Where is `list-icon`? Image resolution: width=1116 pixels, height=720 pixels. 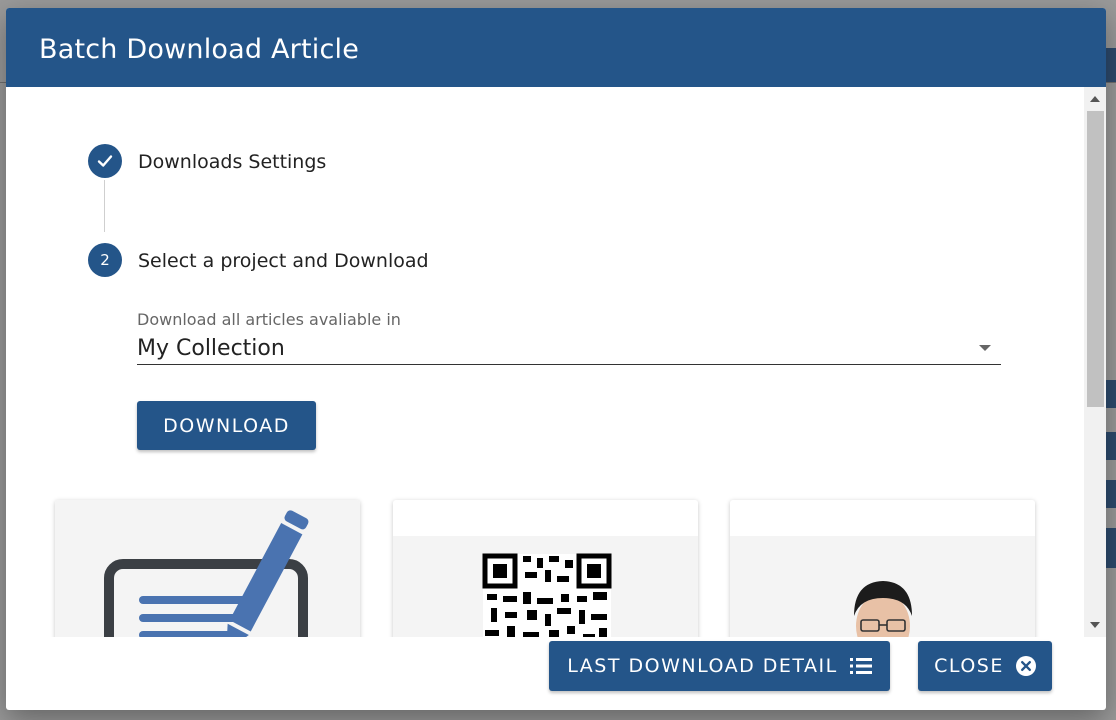
list-icon is located at coordinates (860, 666).